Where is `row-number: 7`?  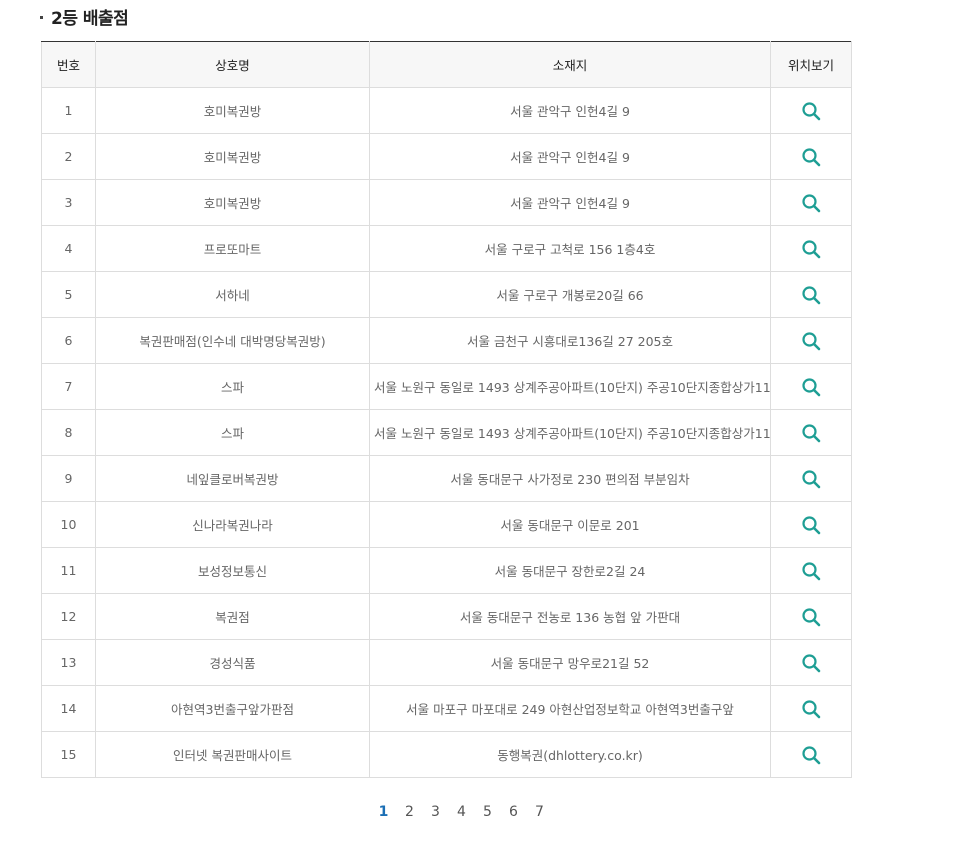
row-number: 7 is located at coordinates (68, 386).